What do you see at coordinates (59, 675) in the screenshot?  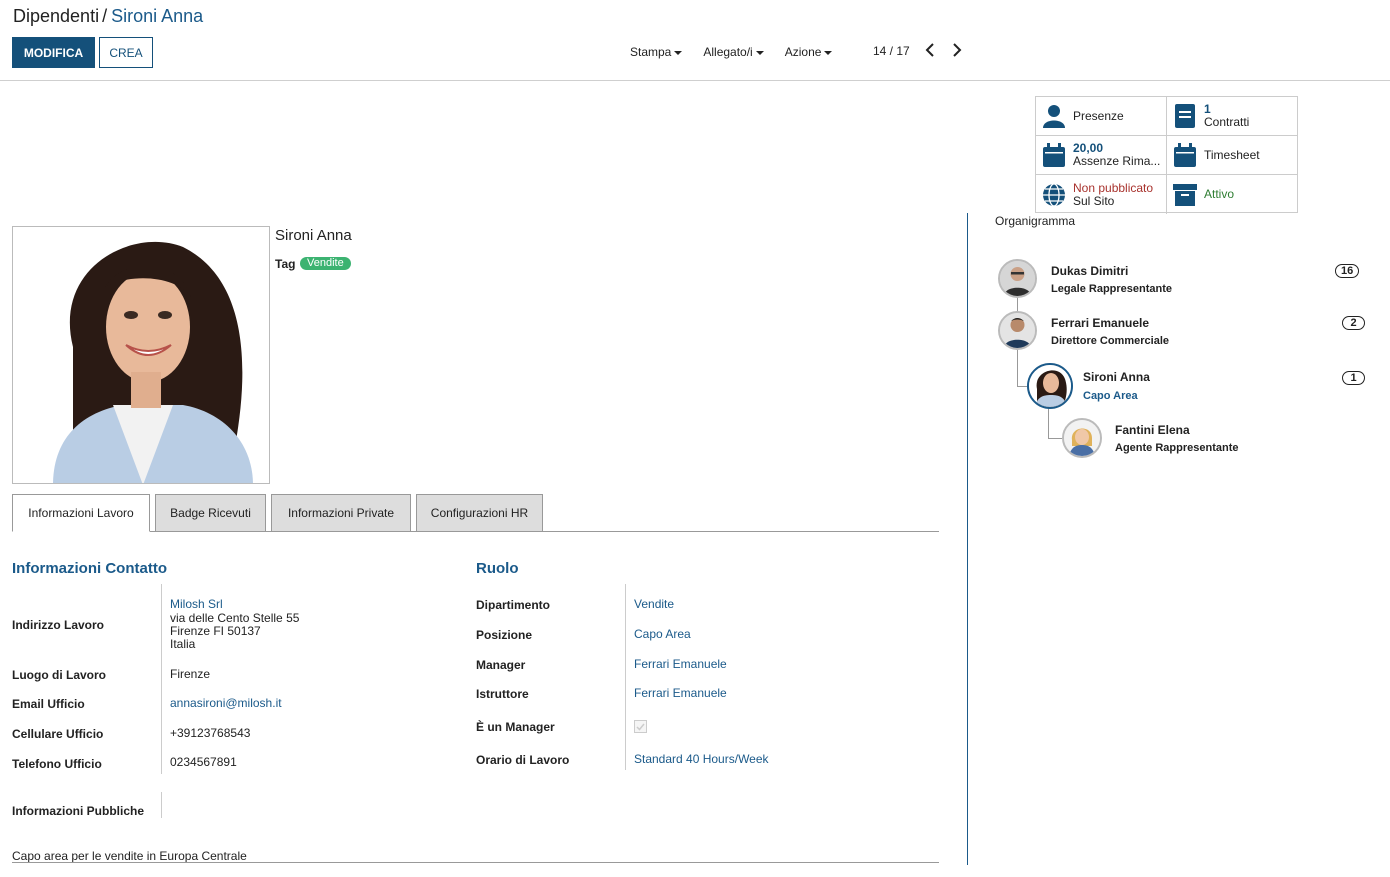 I see `work-location-label: Luogo di Lavoro` at bounding box center [59, 675].